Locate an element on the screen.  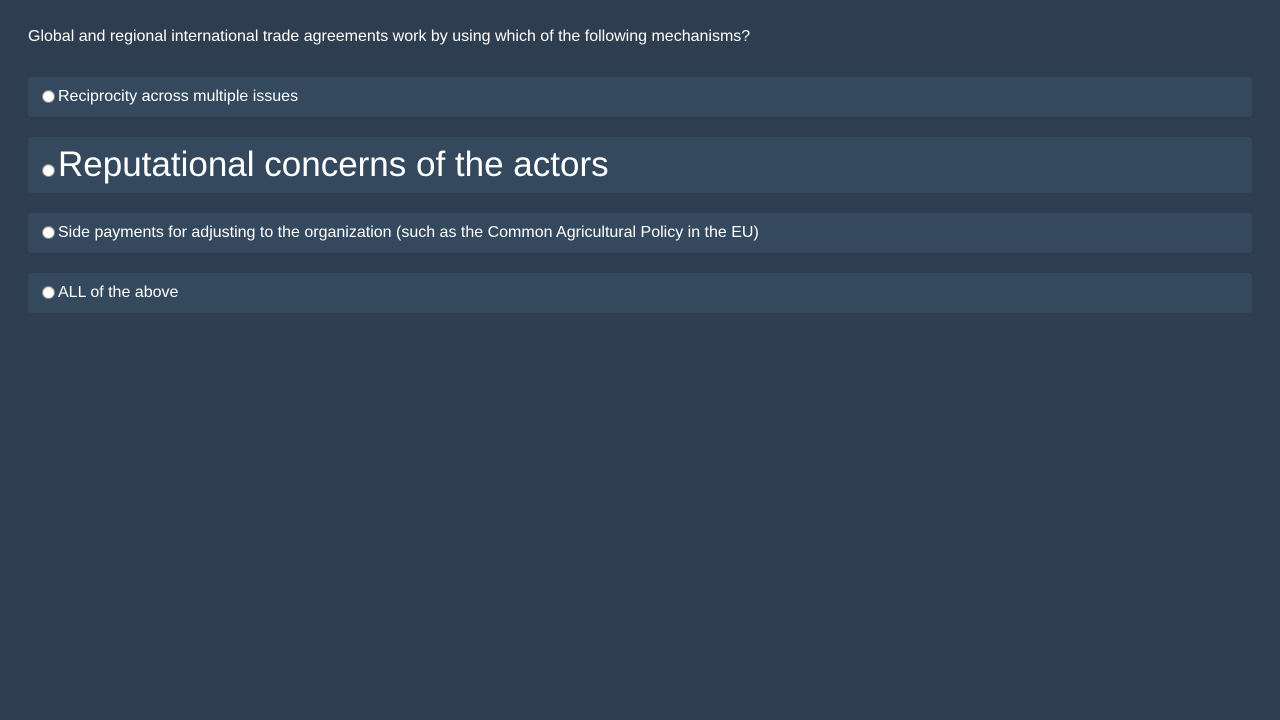
answer-label: Reputational concerns of the actors is located at coordinates (333, 164).